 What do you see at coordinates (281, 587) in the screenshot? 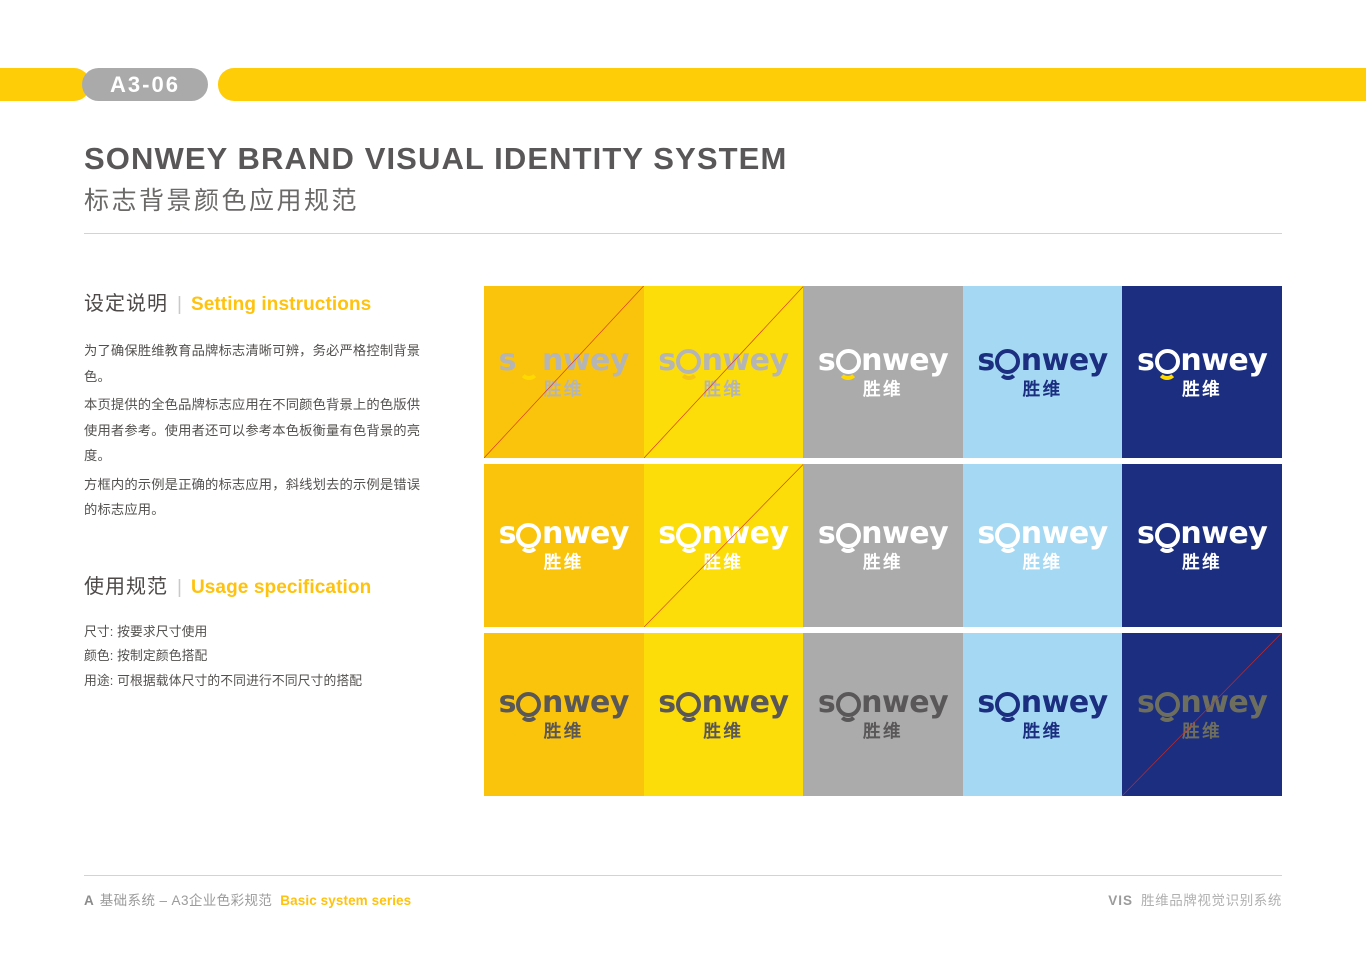
I see `usage-specification-heading-en: Usage specification` at bounding box center [281, 587].